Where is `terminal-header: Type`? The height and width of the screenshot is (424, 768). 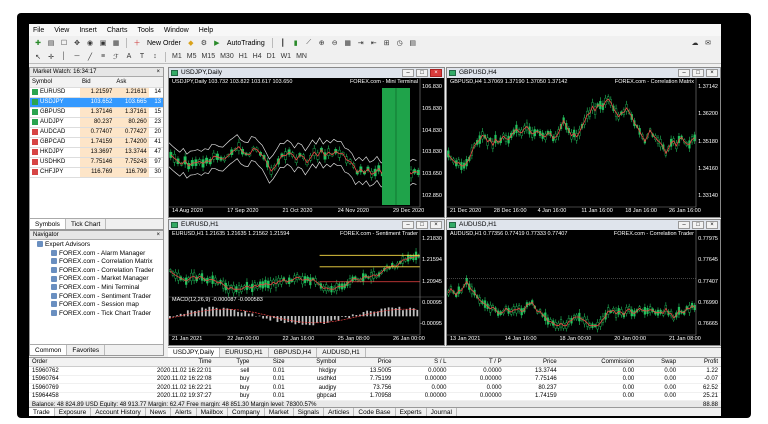
terminal-header: Type is located at coordinates (233, 362).